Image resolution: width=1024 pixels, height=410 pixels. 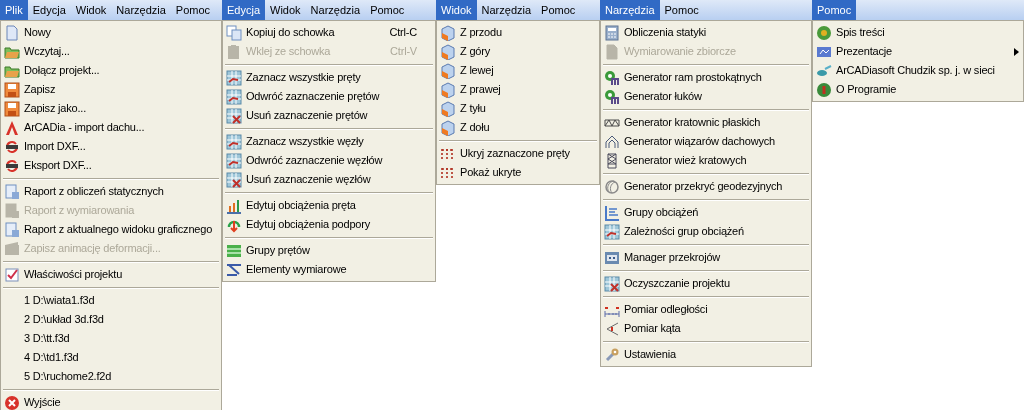 What do you see at coordinates (111, 229) in the screenshot?
I see `menu-item: Raport z aktualnego widoku graficznego` at bounding box center [111, 229].